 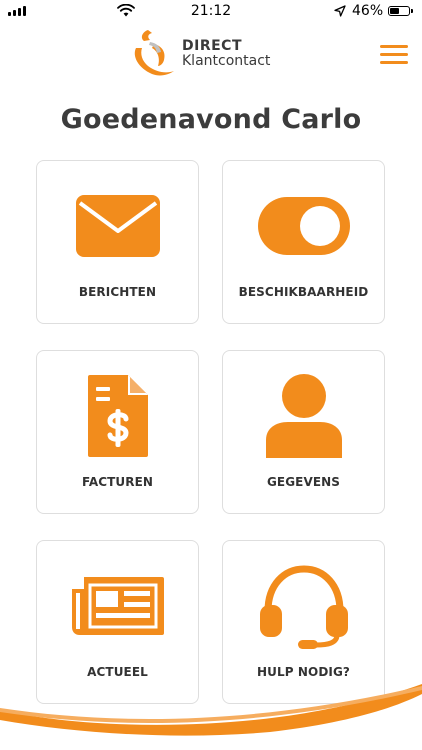 I want to click on battery-percentage: 46%, so click(x=368, y=11).